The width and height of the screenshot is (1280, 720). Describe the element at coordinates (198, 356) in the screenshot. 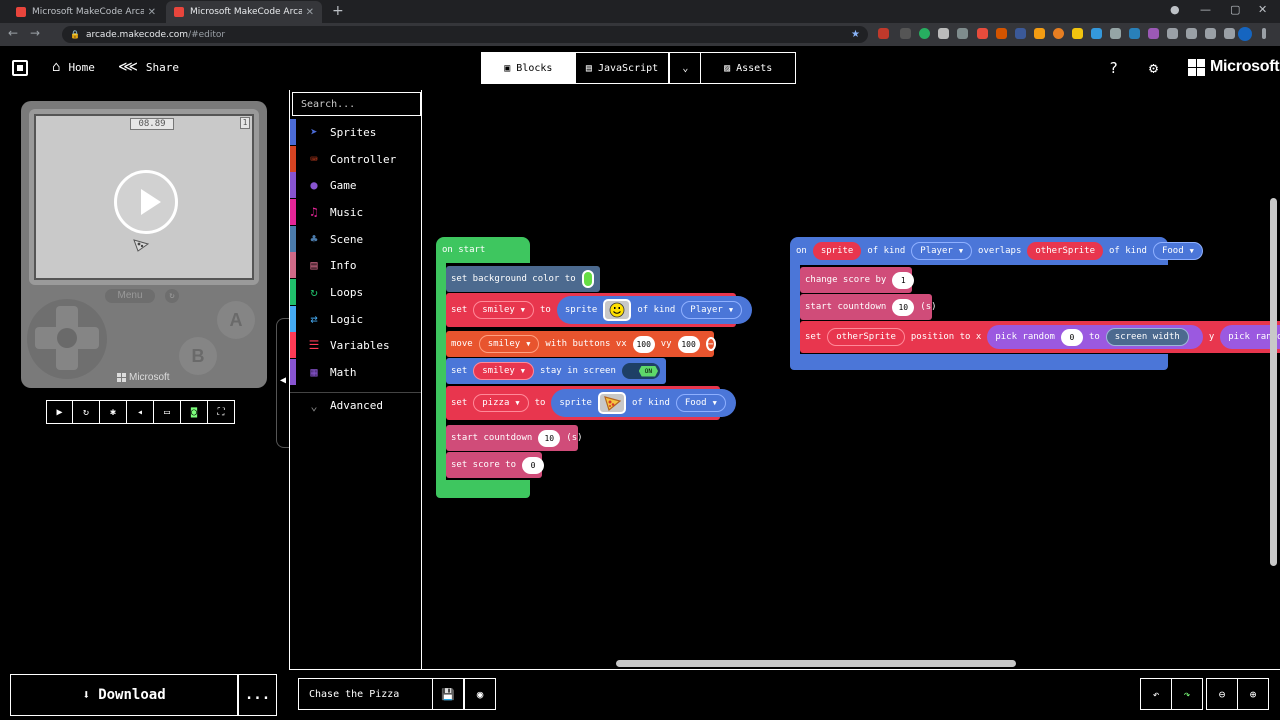

I see `b-button: B` at that location.